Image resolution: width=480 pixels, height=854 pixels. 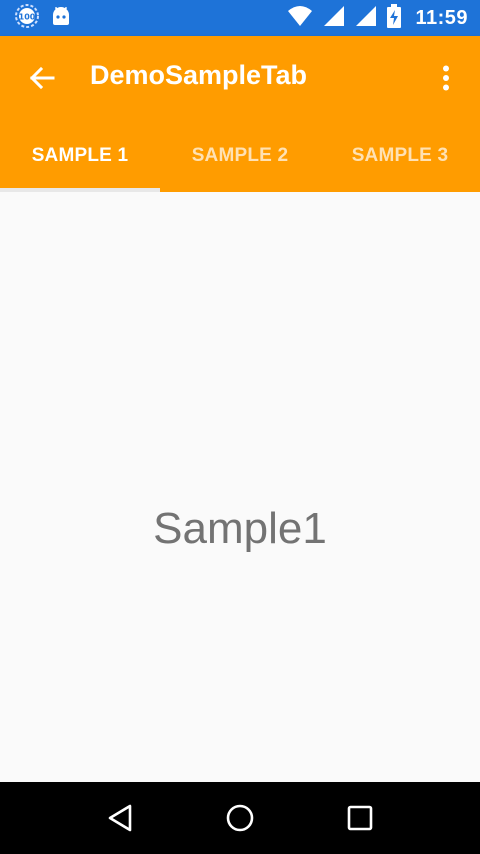 I want to click on content-text: Sample1, so click(x=240, y=528).